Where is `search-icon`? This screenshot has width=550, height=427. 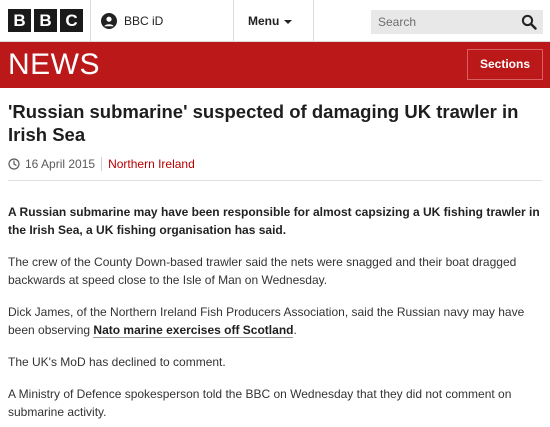 search-icon is located at coordinates (529, 22).